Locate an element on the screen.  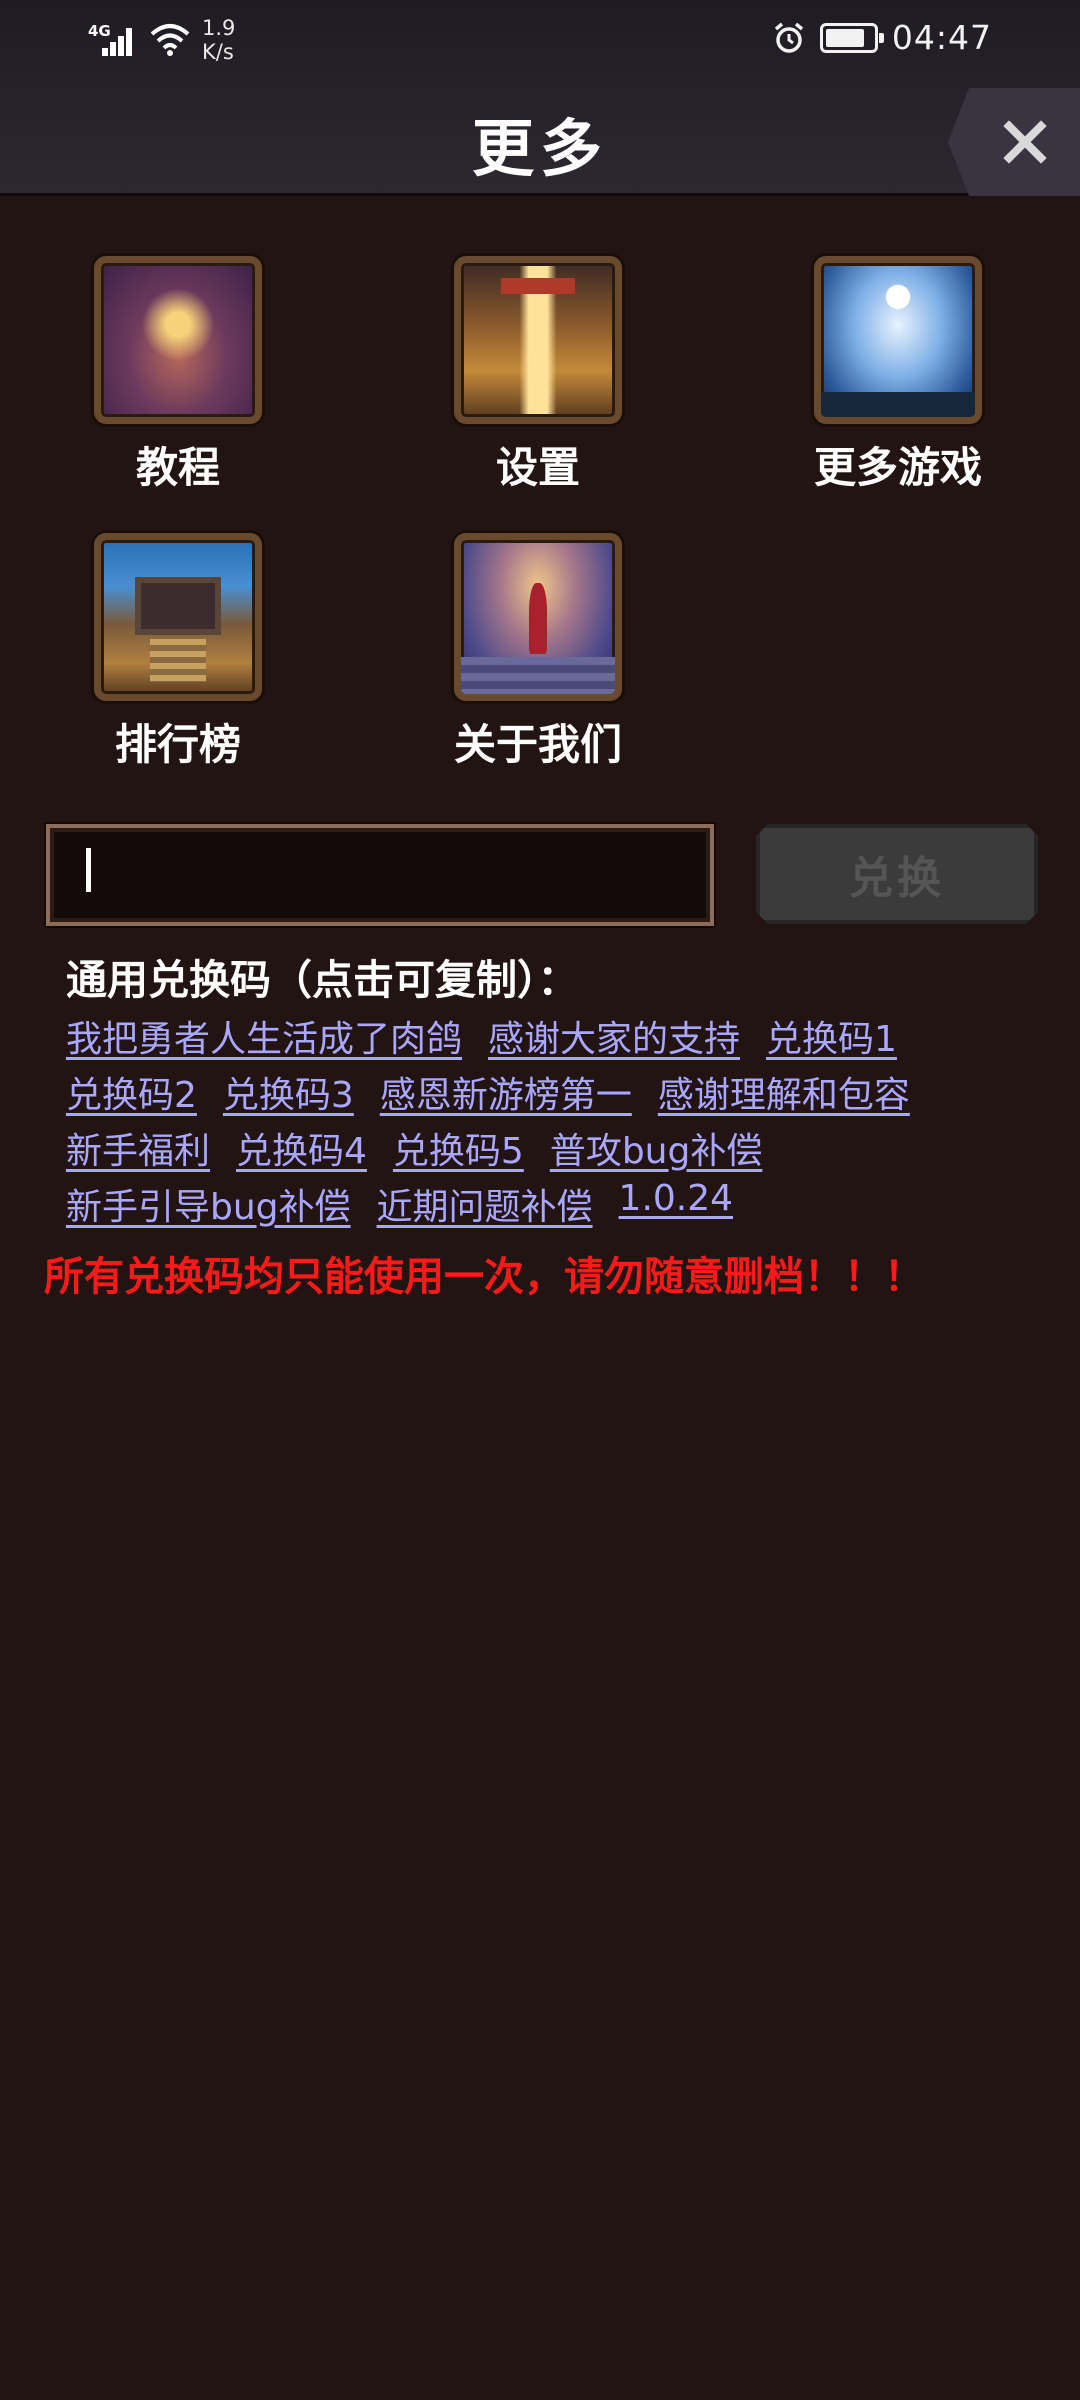
net-speed-value: 1.9 is located at coordinates (219, 28).